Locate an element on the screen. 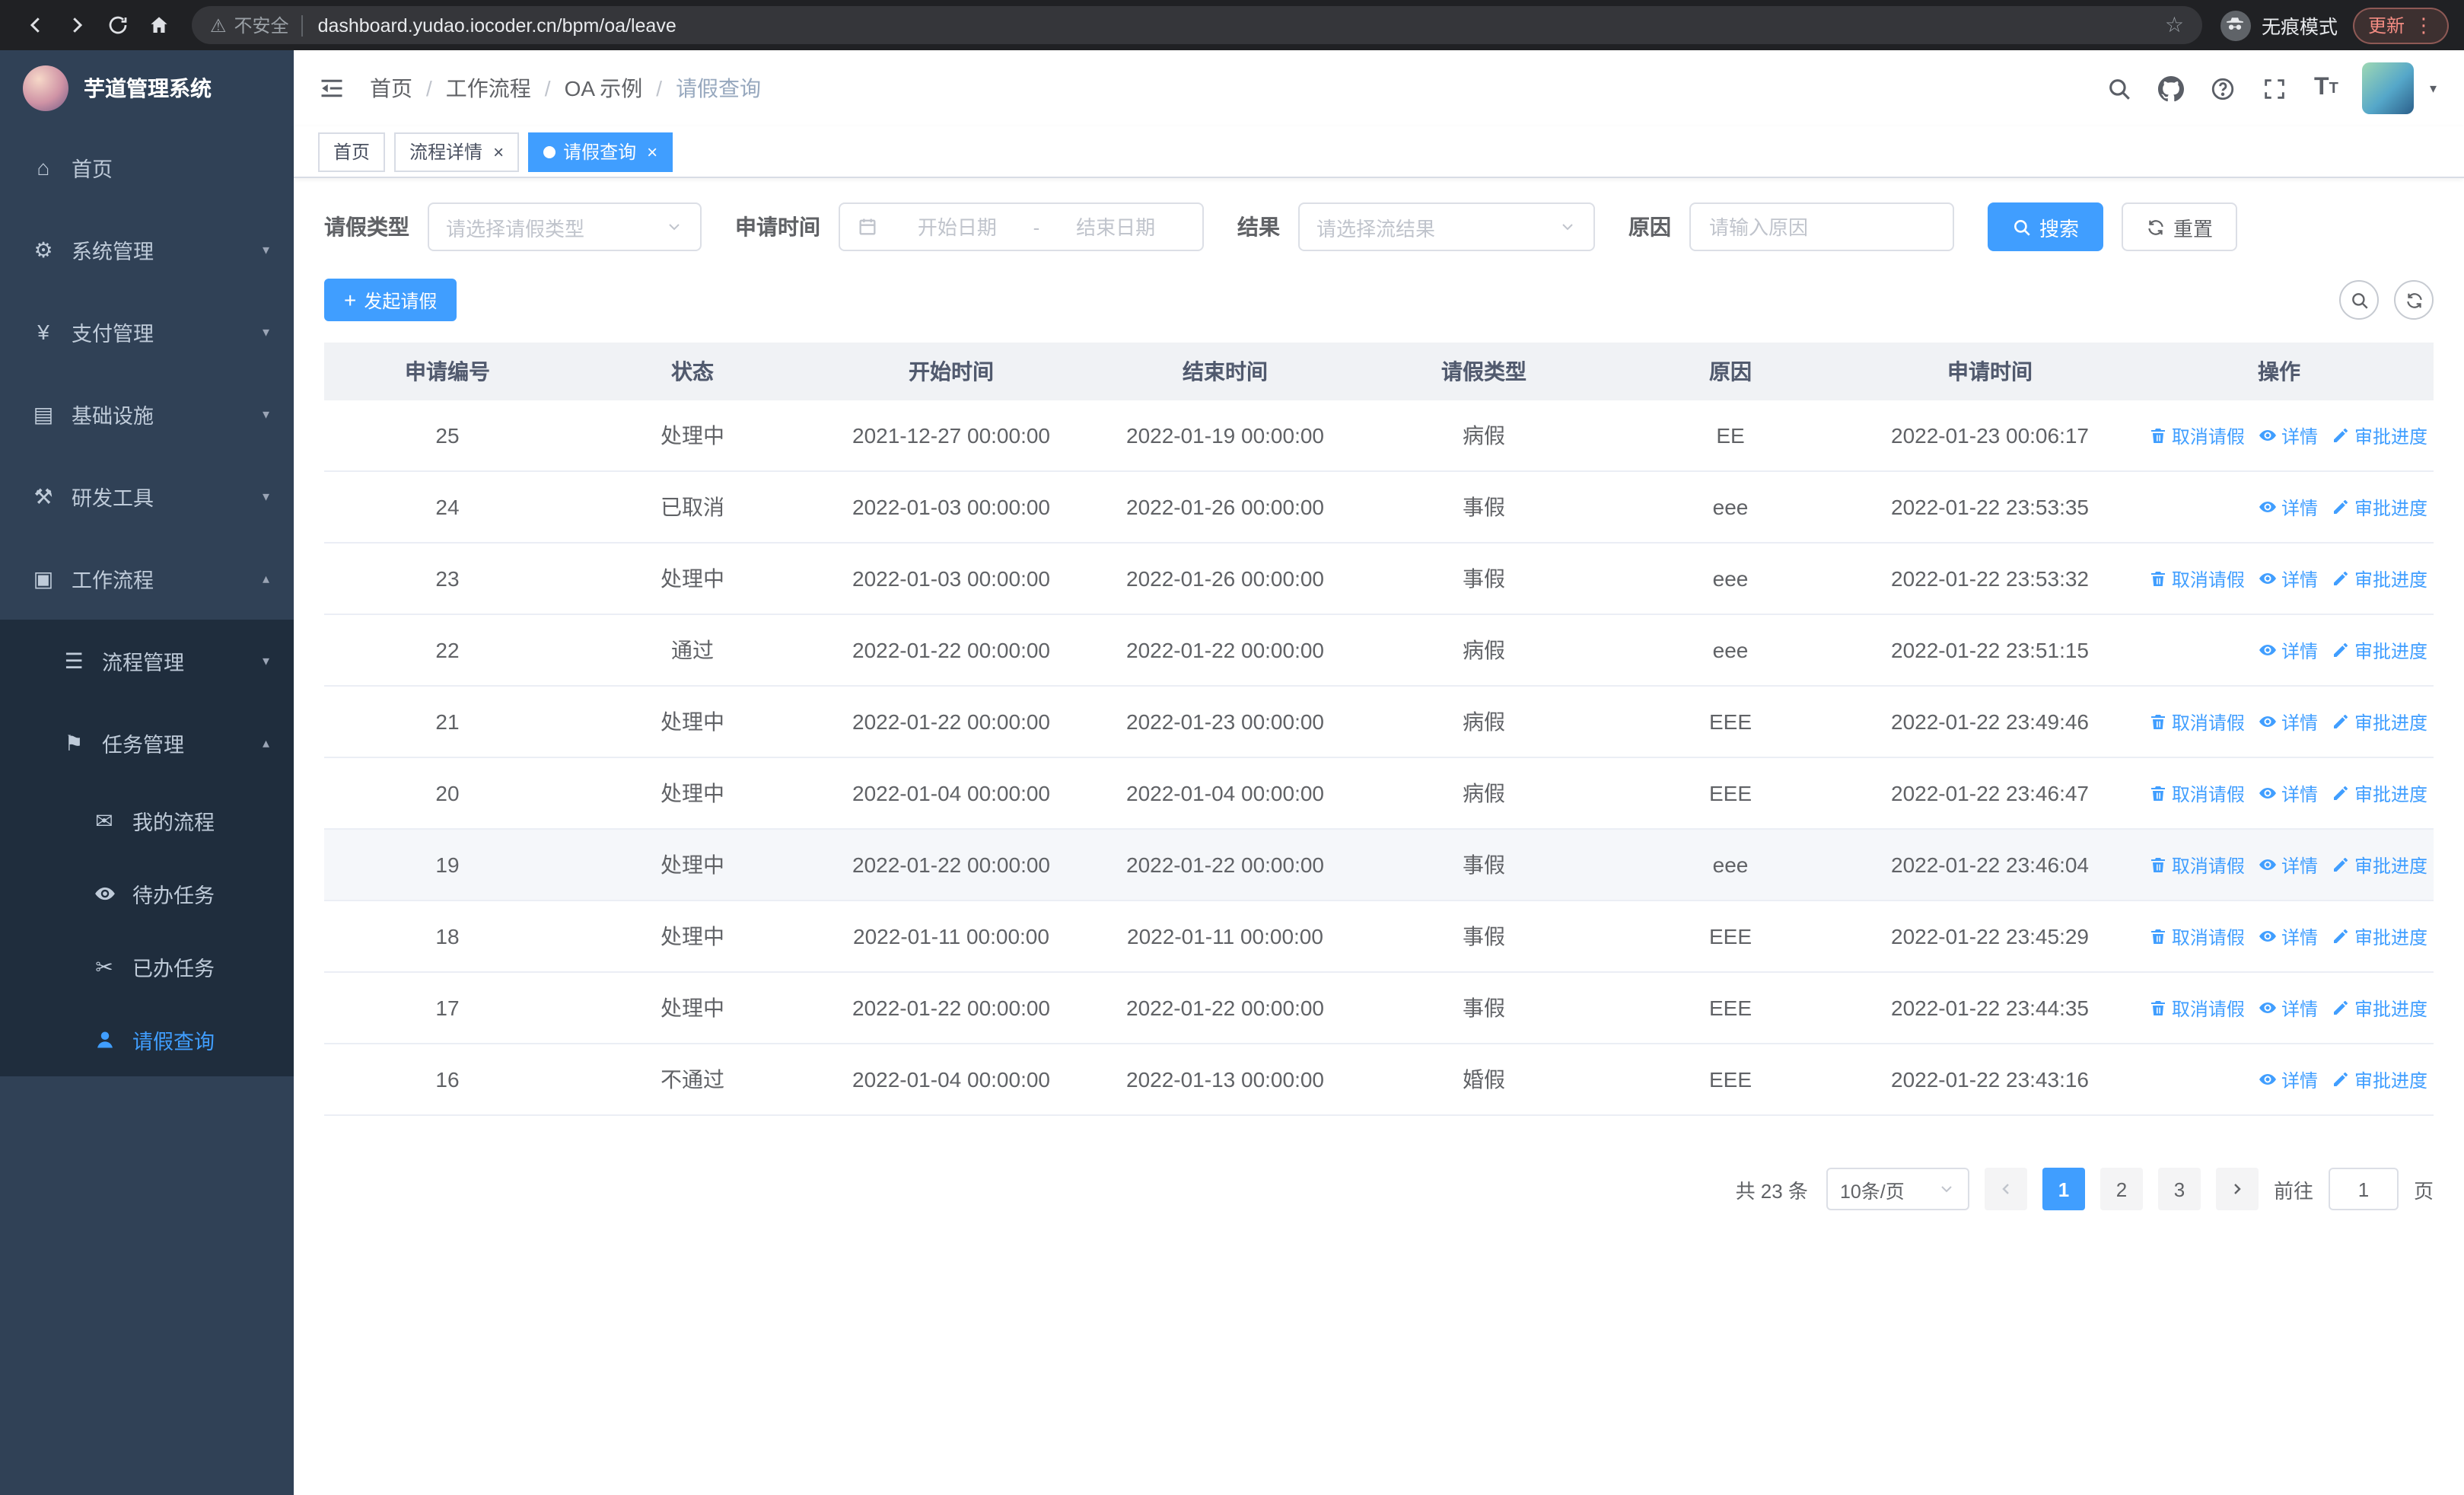 Image resolution: width=2464 pixels, height=1495 pixels. sidebar-item-leave-query: 请假查询 is located at coordinates (147, 1039).